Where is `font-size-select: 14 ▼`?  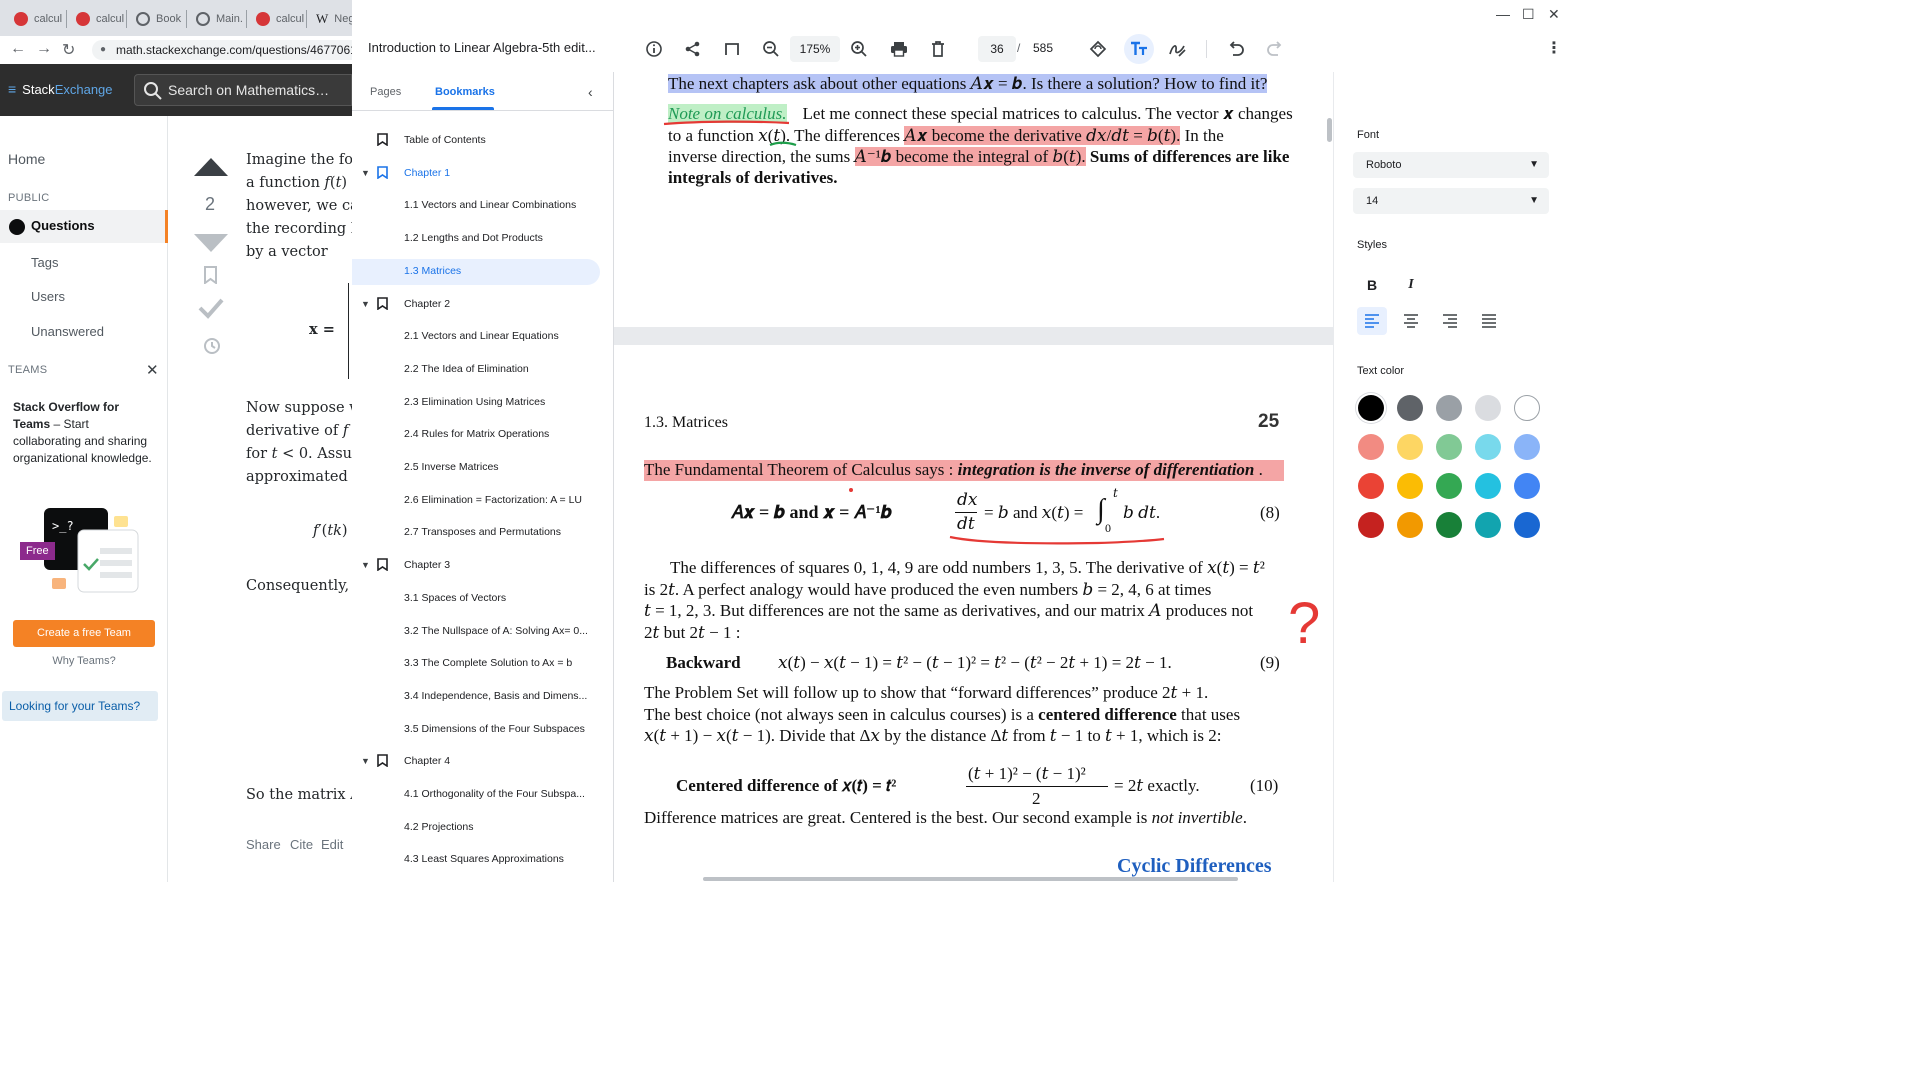
font-size-select: 14 ▼ is located at coordinates (1451, 201).